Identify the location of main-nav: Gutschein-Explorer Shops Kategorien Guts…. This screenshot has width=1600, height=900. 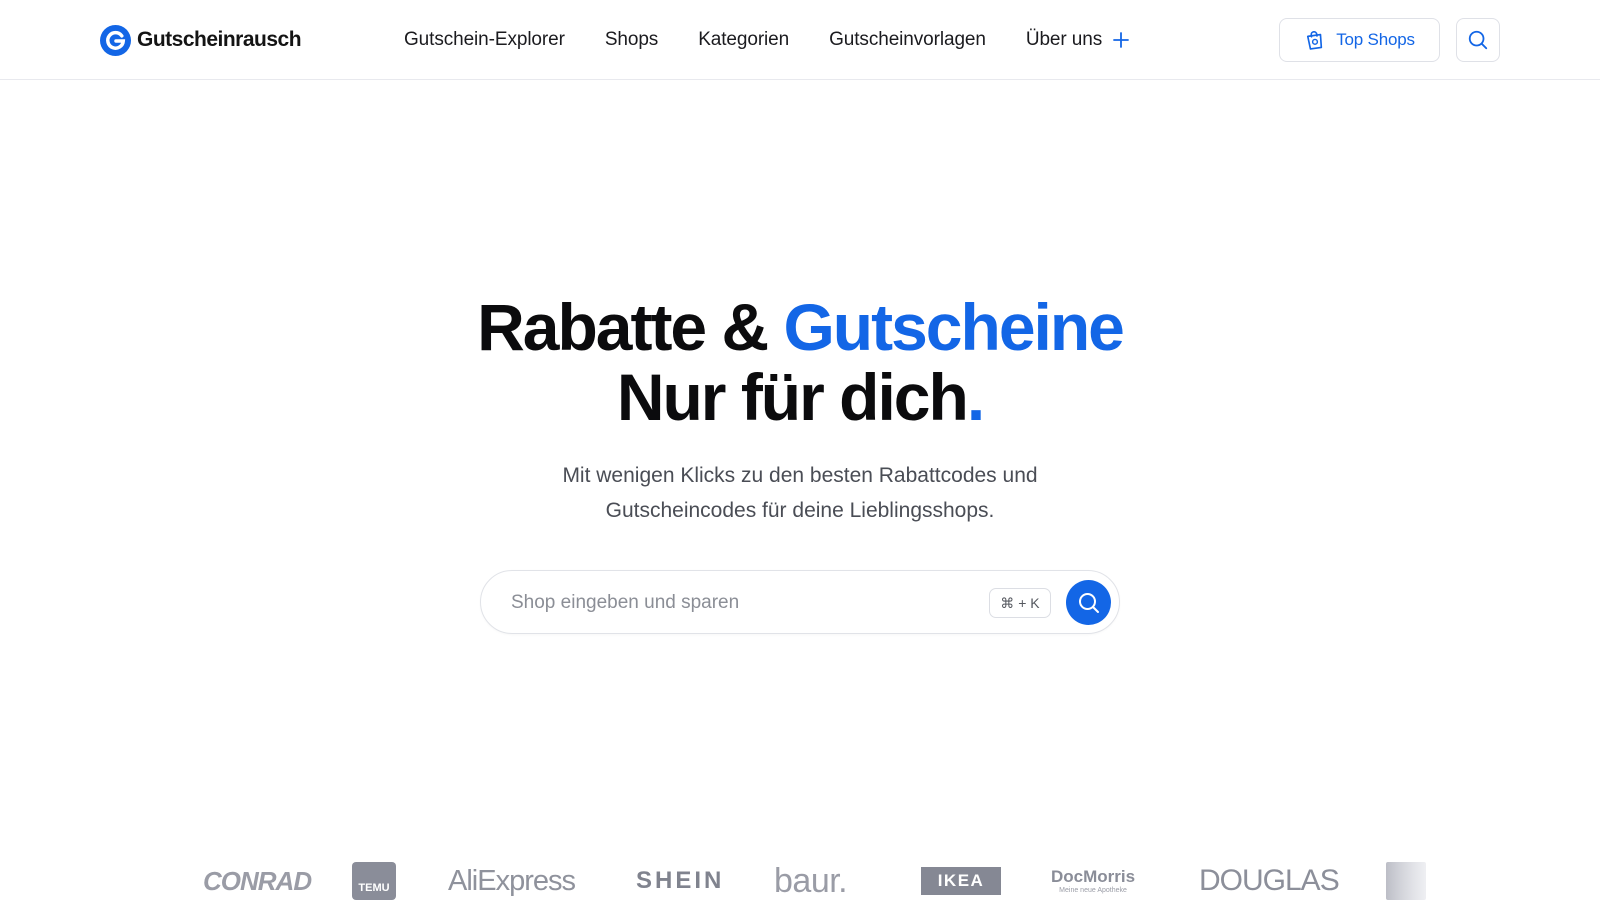
(767, 40).